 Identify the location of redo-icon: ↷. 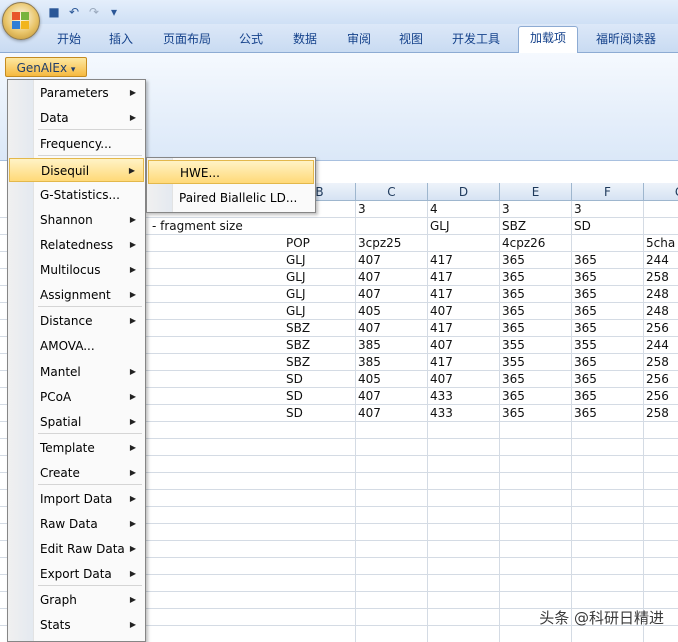
(94, 12).